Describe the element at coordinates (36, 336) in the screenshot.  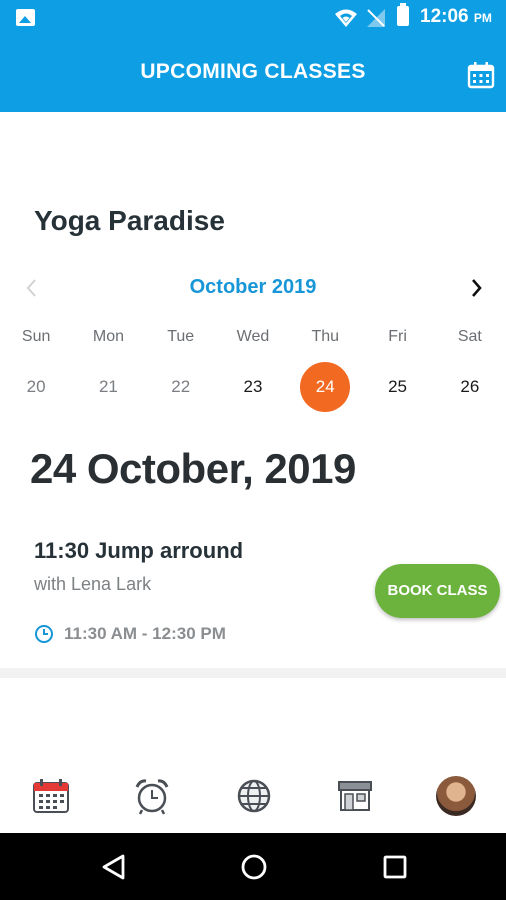
I see `weekday-label: Sun` at that location.